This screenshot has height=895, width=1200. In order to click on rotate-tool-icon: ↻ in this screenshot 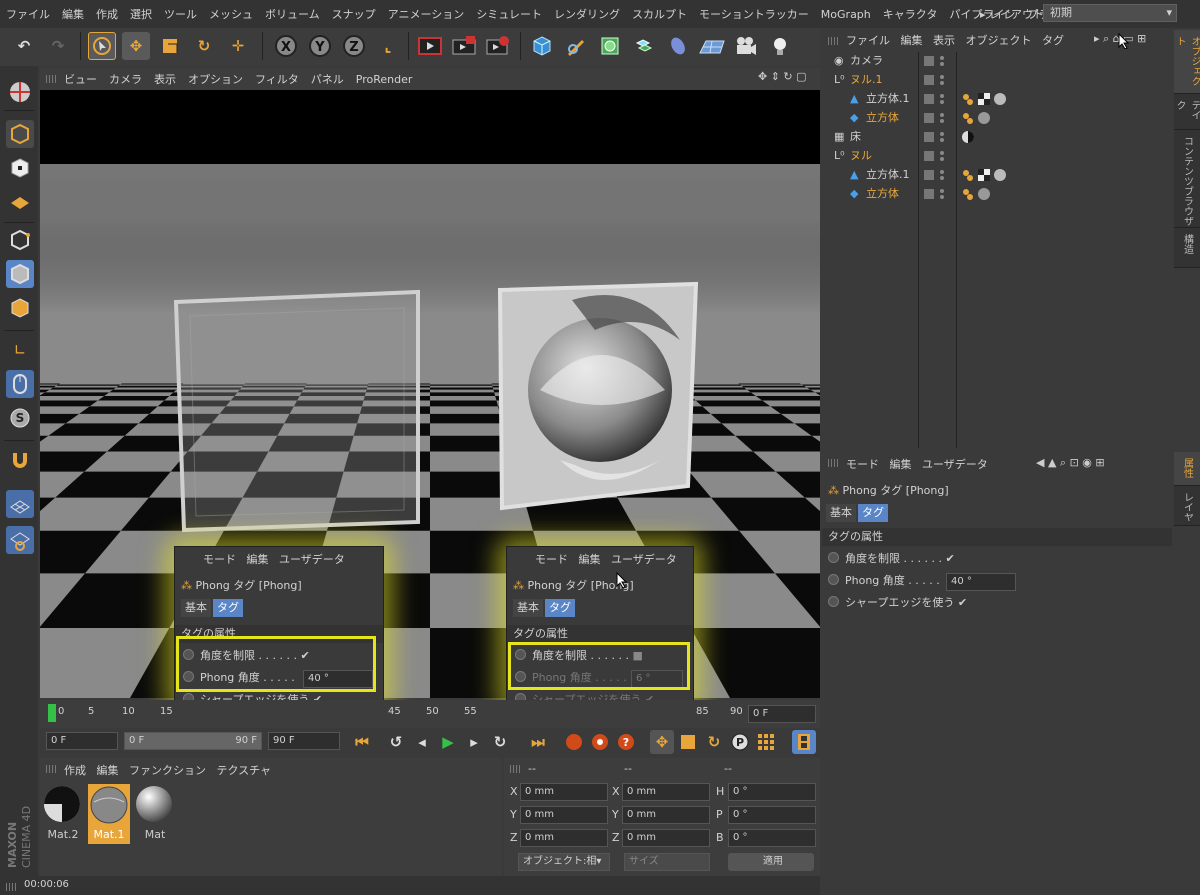, I will do `click(204, 46)`.